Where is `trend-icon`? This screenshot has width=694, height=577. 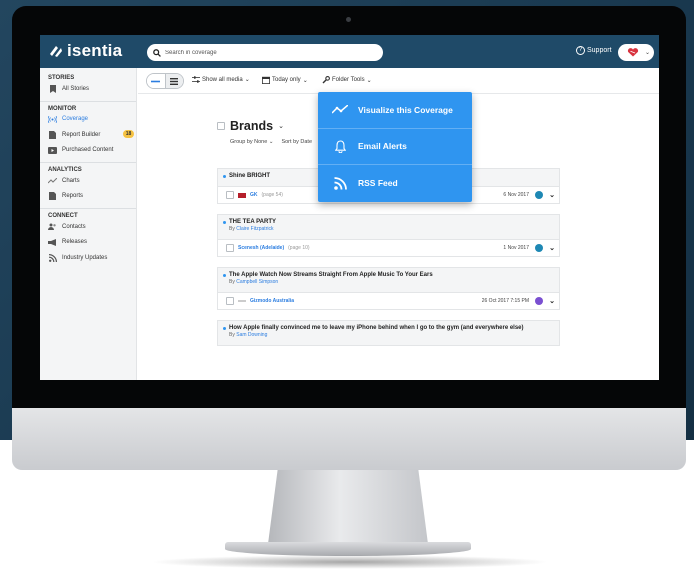 trend-icon is located at coordinates (340, 109).